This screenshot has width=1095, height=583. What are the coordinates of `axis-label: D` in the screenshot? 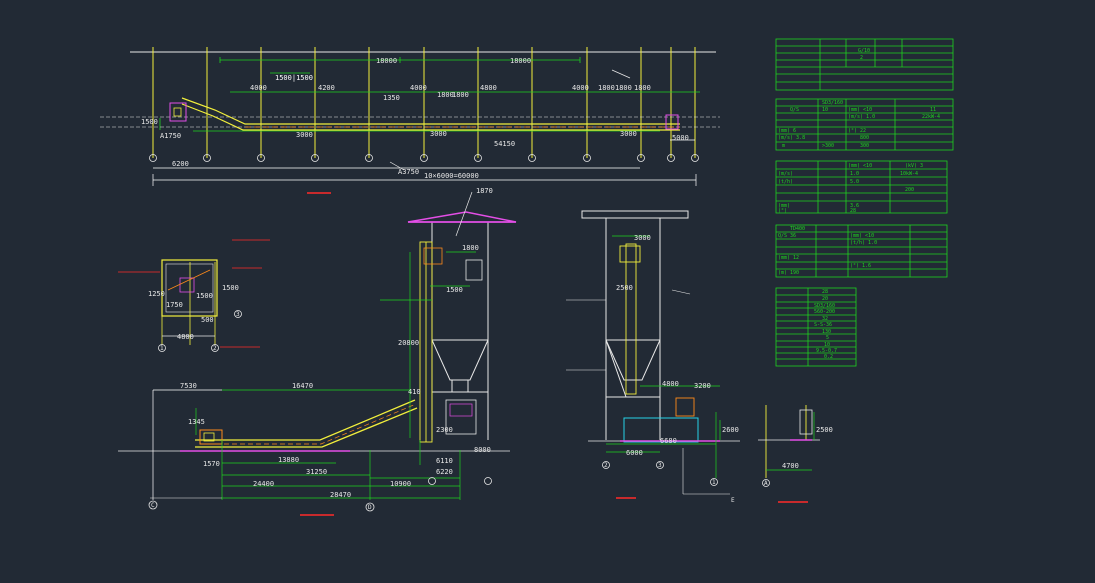 It's located at (370, 507).